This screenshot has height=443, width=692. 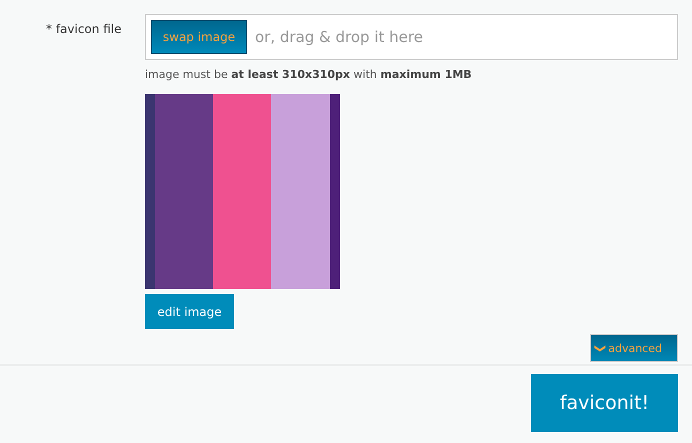 What do you see at coordinates (308, 74) in the screenshot?
I see `size-hint: image must be at least 310x310px with maximum 1MB` at bounding box center [308, 74].